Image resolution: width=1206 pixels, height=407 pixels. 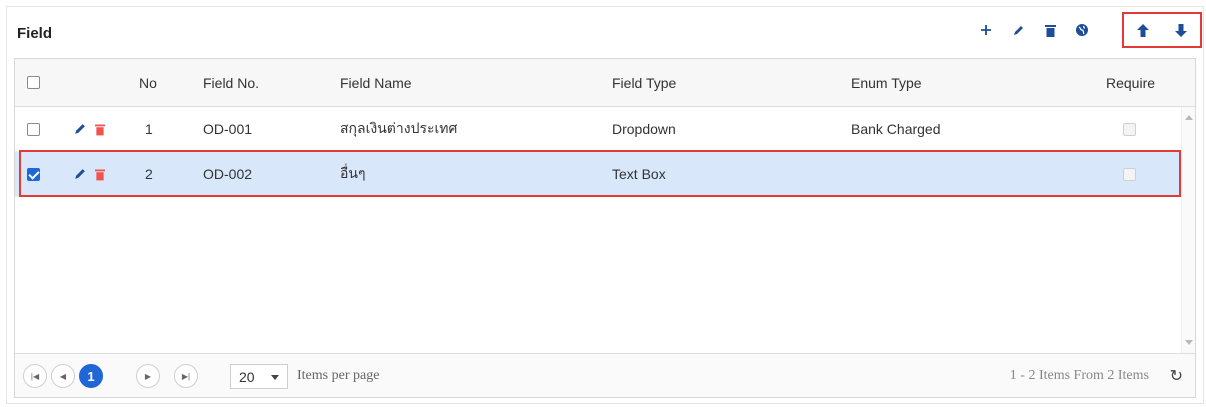 I want to click on cell-no: 2, so click(x=149, y=174).